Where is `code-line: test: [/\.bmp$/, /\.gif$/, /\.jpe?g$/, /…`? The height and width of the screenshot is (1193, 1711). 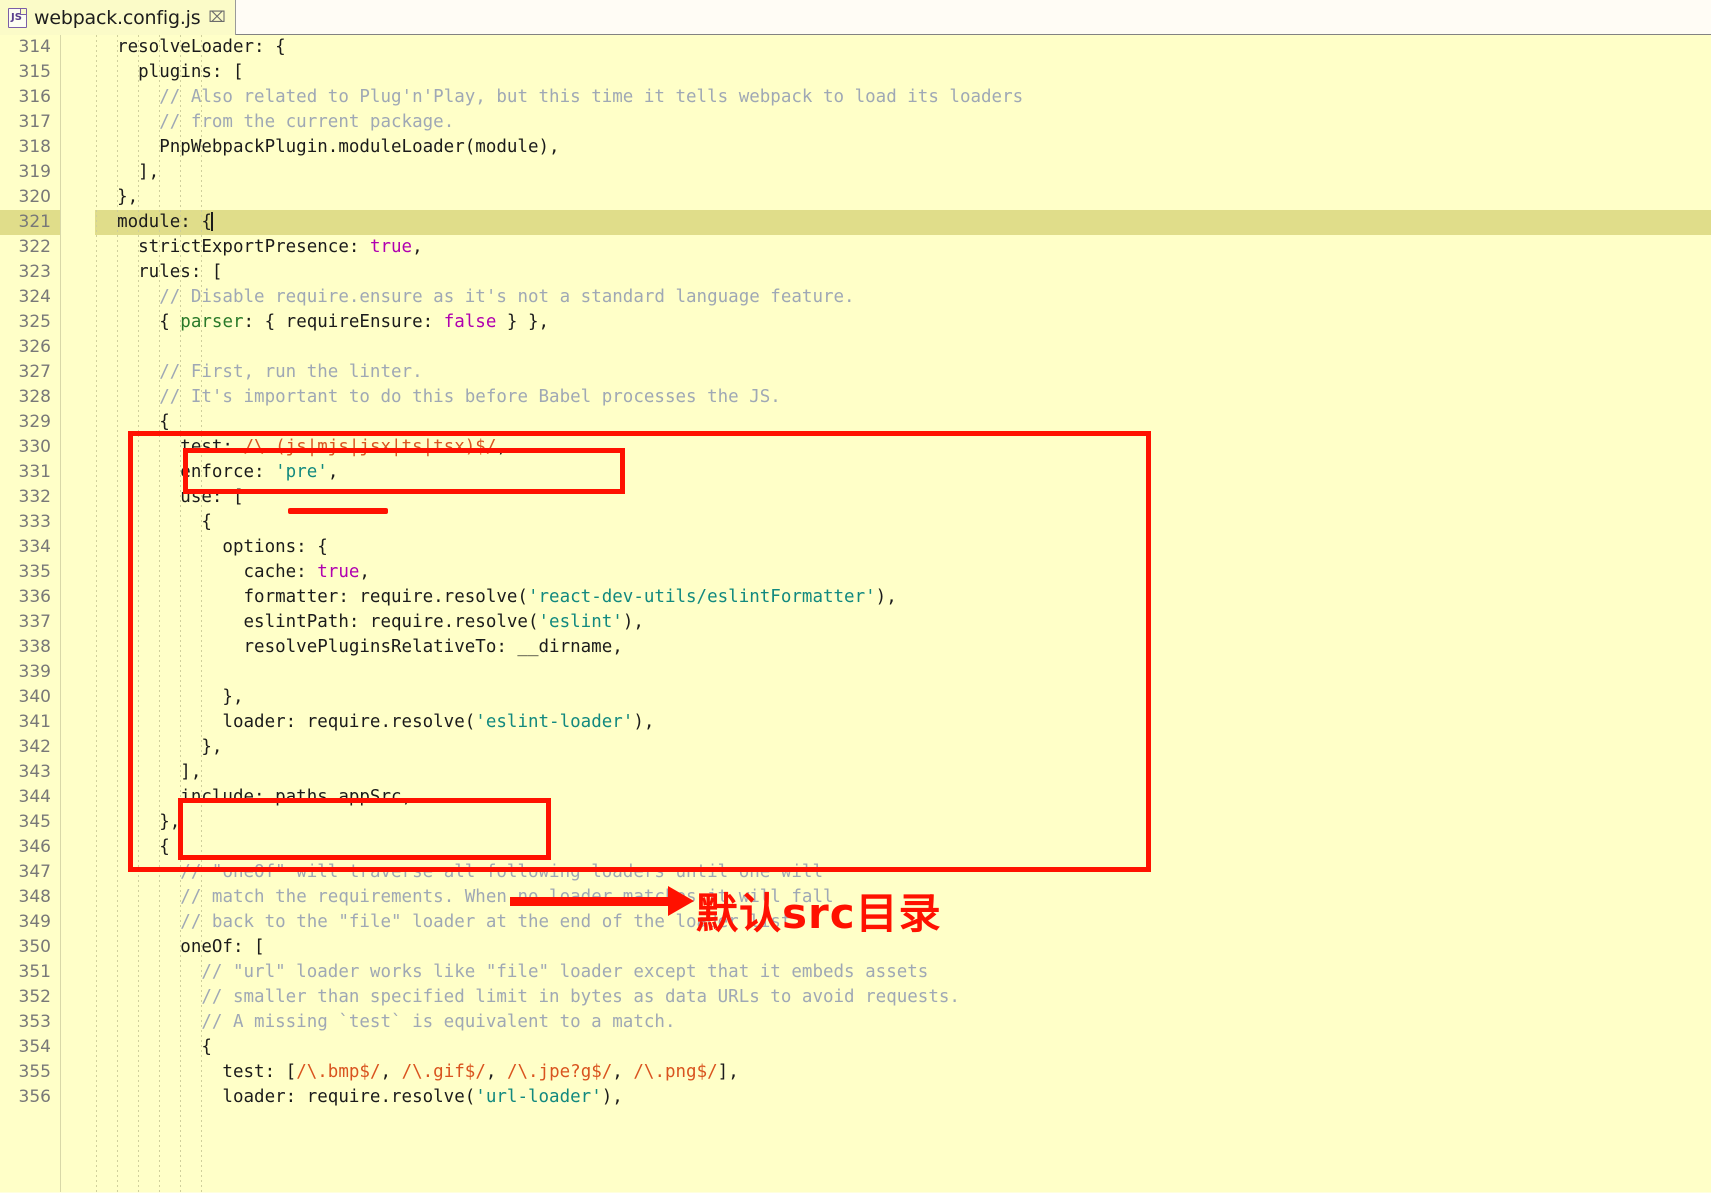
code-line: test: [/\.bmp$/, /\.gif$/, /\.jpe?g$/, /… is located at coordinates (903, 1072).